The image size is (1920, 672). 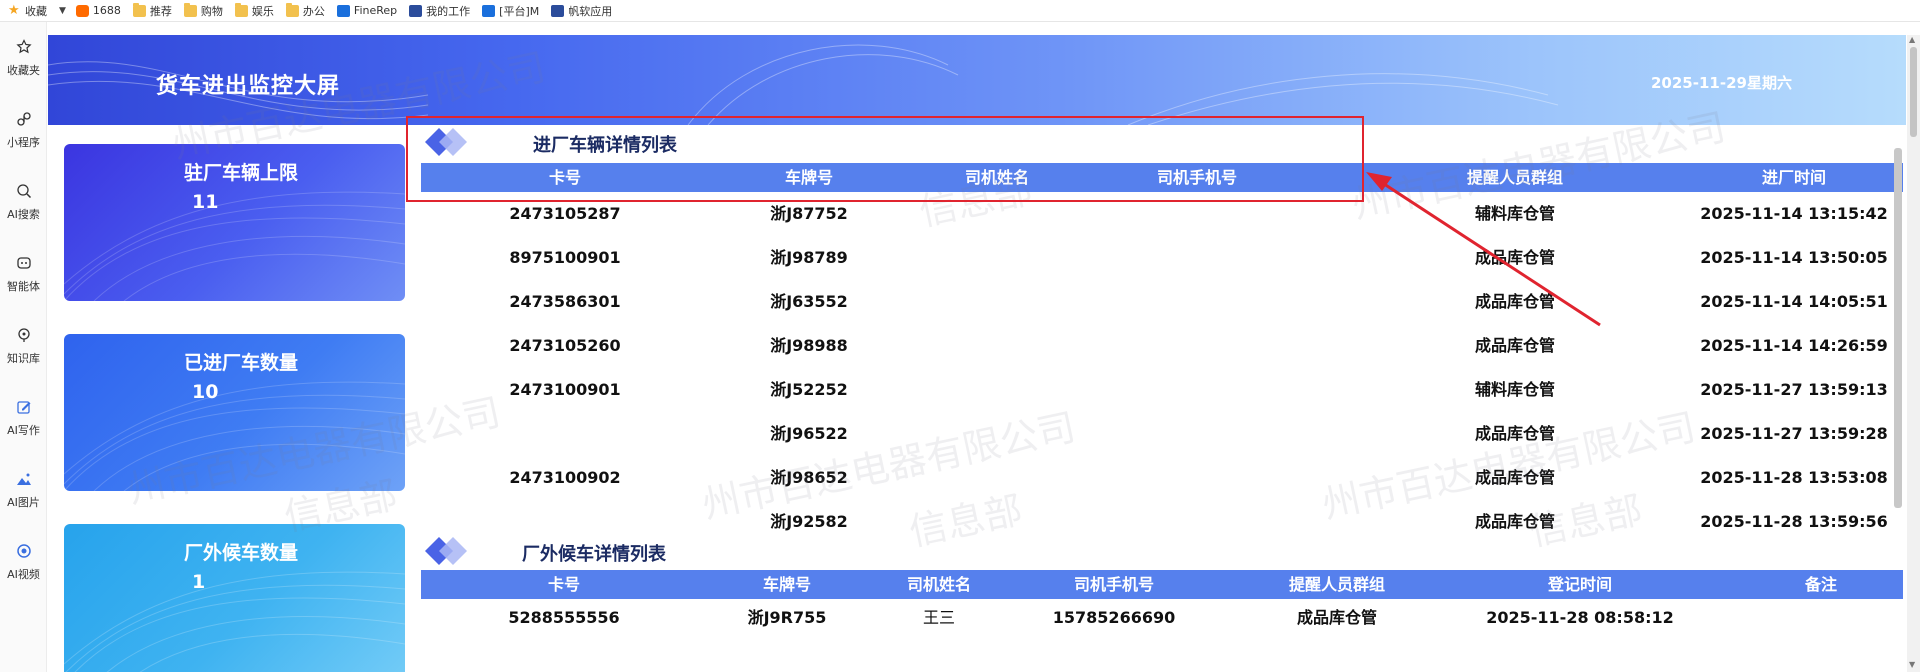 What do you see at coordinates (977, 80) in the screenshot?
I see `dashboard-header: 货车进出监控大屏 2025-11-29星期六` at bounding box center [977, 80].